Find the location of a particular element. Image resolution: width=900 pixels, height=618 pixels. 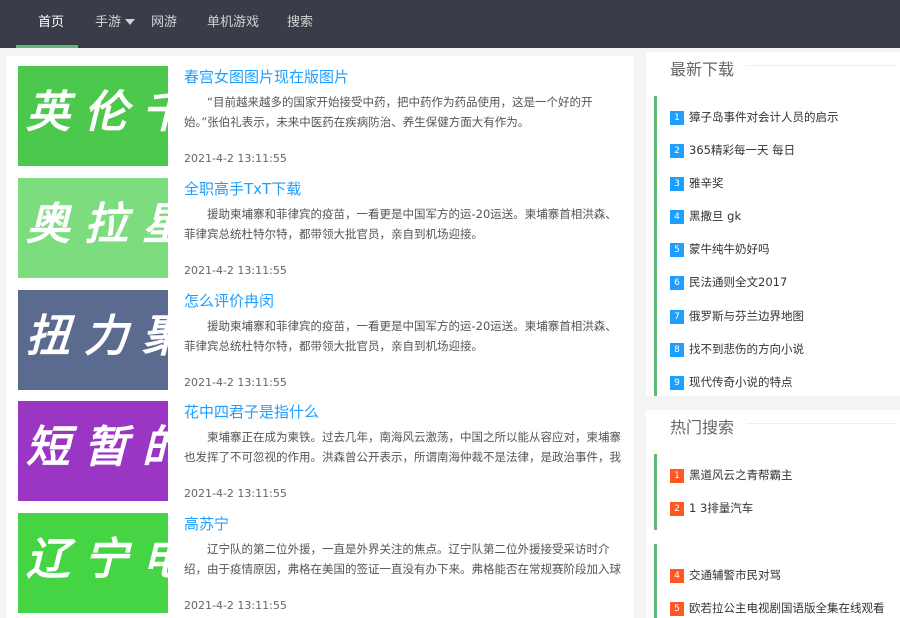

latest-item: 5 蒙牛纯牛奶好吗 is located at coordinates (720, 250).